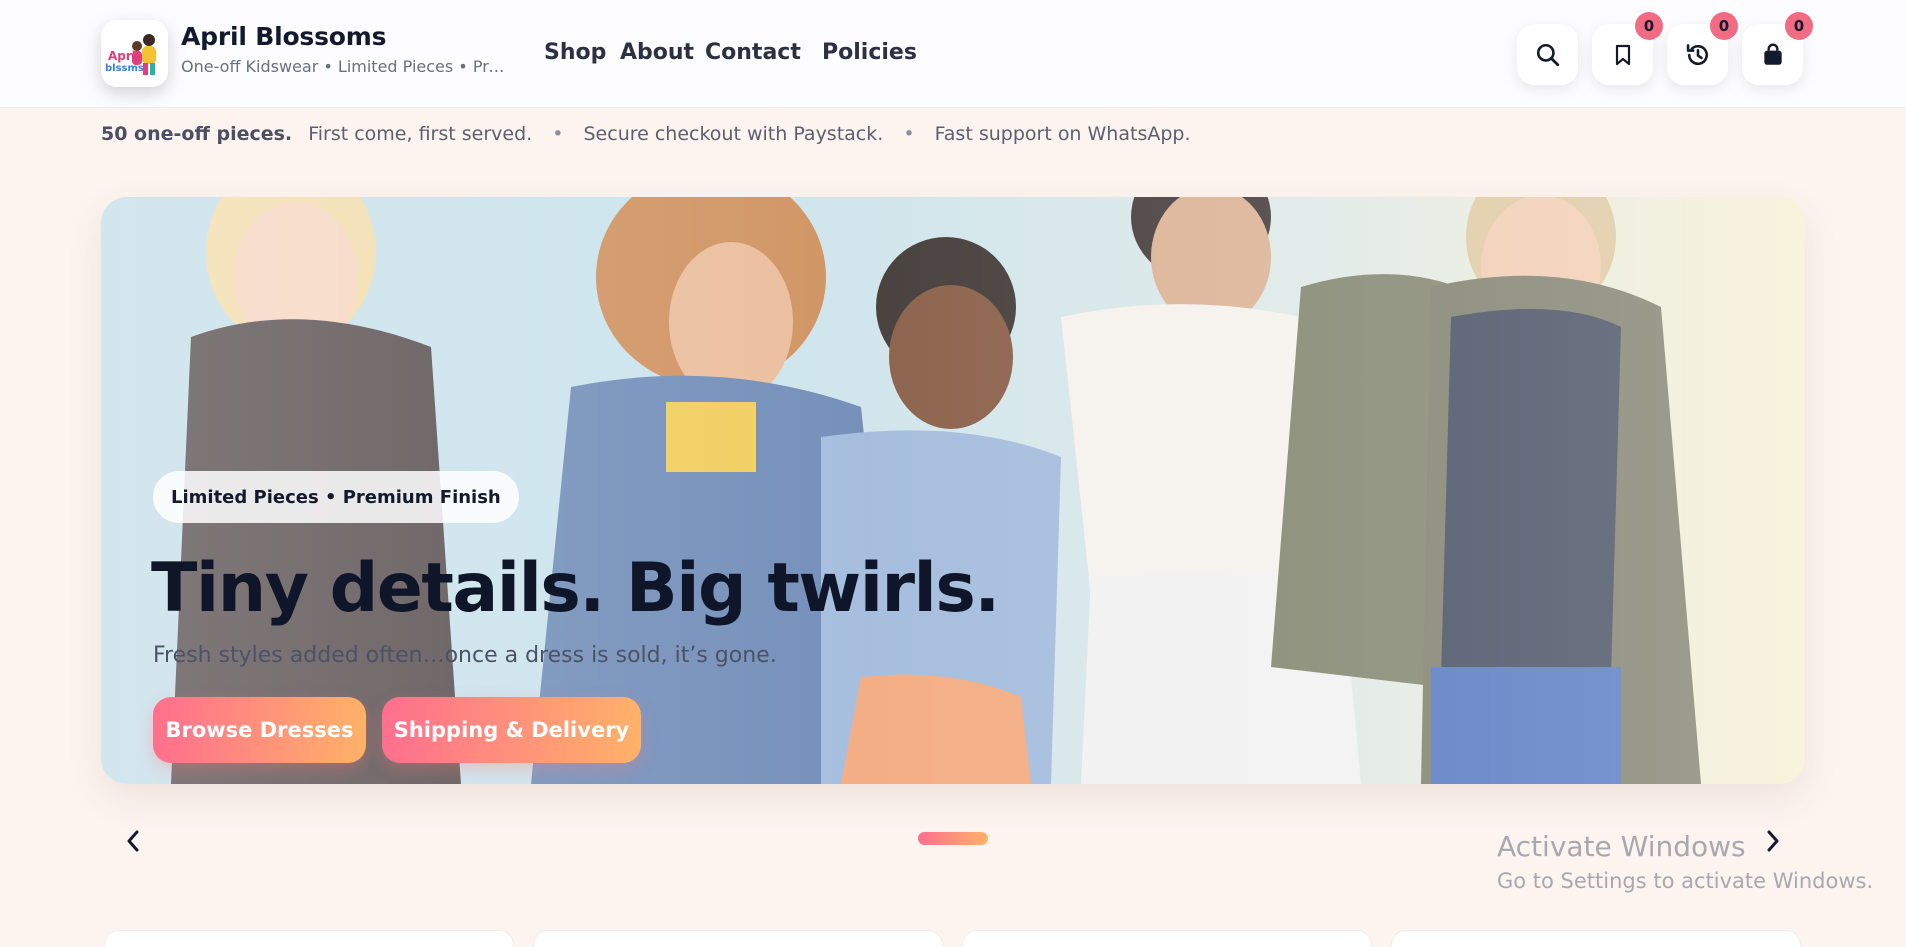 This screenshot has height=947, width=1906. What do you see at coordinates (1649, 26) in the screenshot?
I see `wishlist-count-badge: 0` at bounding box center [1649, 26].